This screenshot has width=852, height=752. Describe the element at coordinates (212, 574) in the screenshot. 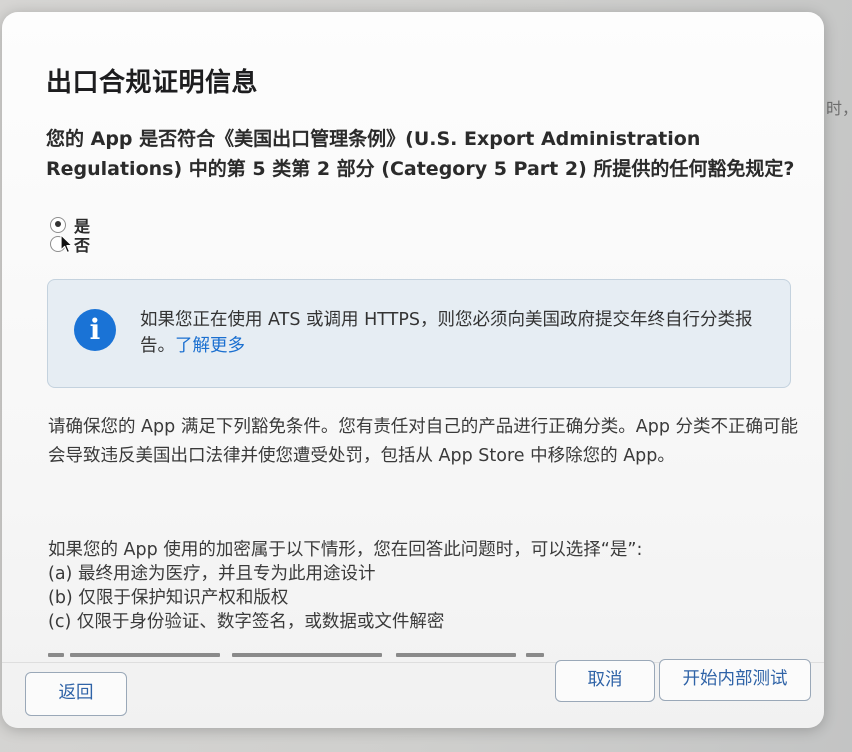

I see `criteria-item-a: (a) 最终用途为医疗，并且专为此用途设计` at that location.